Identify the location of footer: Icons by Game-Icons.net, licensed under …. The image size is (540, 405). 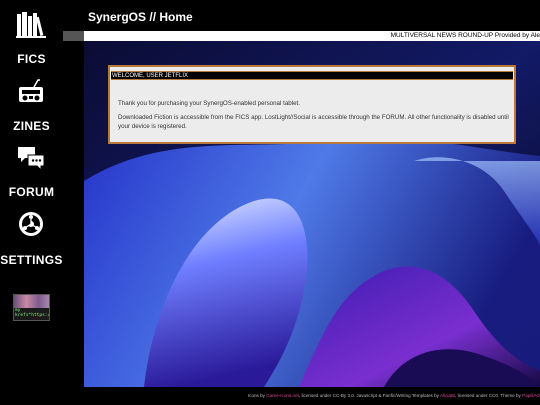
(301, 396).